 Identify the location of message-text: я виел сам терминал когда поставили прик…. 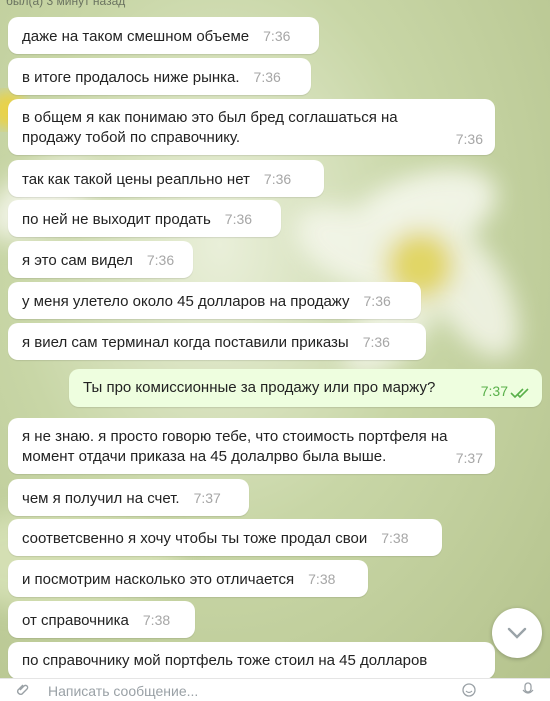
(185, 342).